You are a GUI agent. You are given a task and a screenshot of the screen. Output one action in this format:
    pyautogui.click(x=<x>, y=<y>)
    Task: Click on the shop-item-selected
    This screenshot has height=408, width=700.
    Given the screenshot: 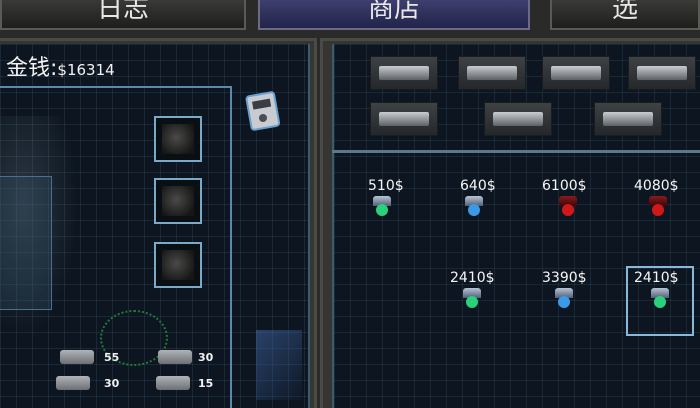 What is the action you would take?
    pyautogui.click(x=660, y=301)
    